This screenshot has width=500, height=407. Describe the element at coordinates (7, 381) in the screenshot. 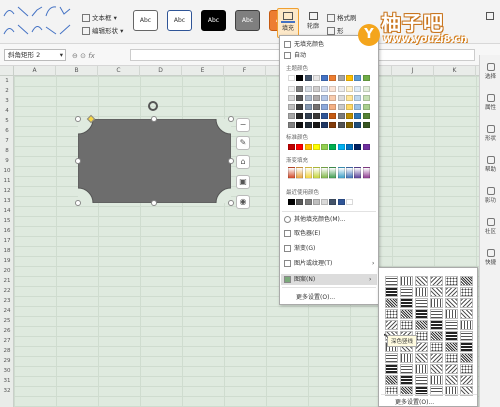

I see `row-header: 31` at that location.